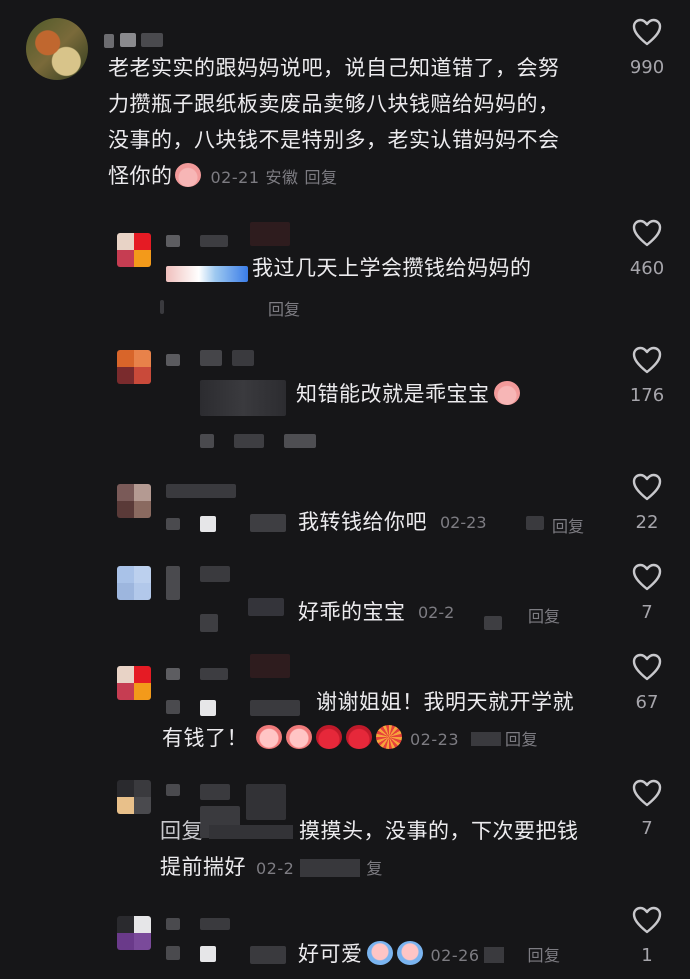 This screenshot has width=690, height=979. I want to click on comment-line: 有钱了！, so click(205, 738).